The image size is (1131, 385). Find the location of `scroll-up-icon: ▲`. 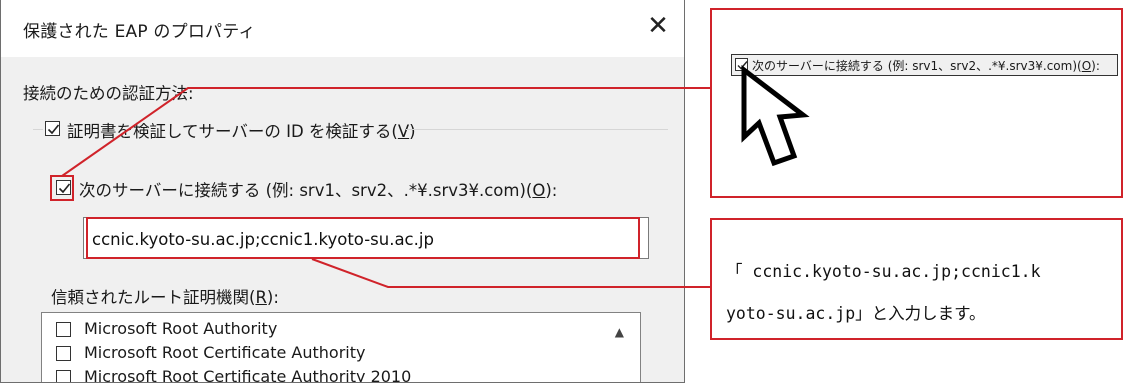

scroll-up-icon: ▲ is located at coordinates (619, 332).